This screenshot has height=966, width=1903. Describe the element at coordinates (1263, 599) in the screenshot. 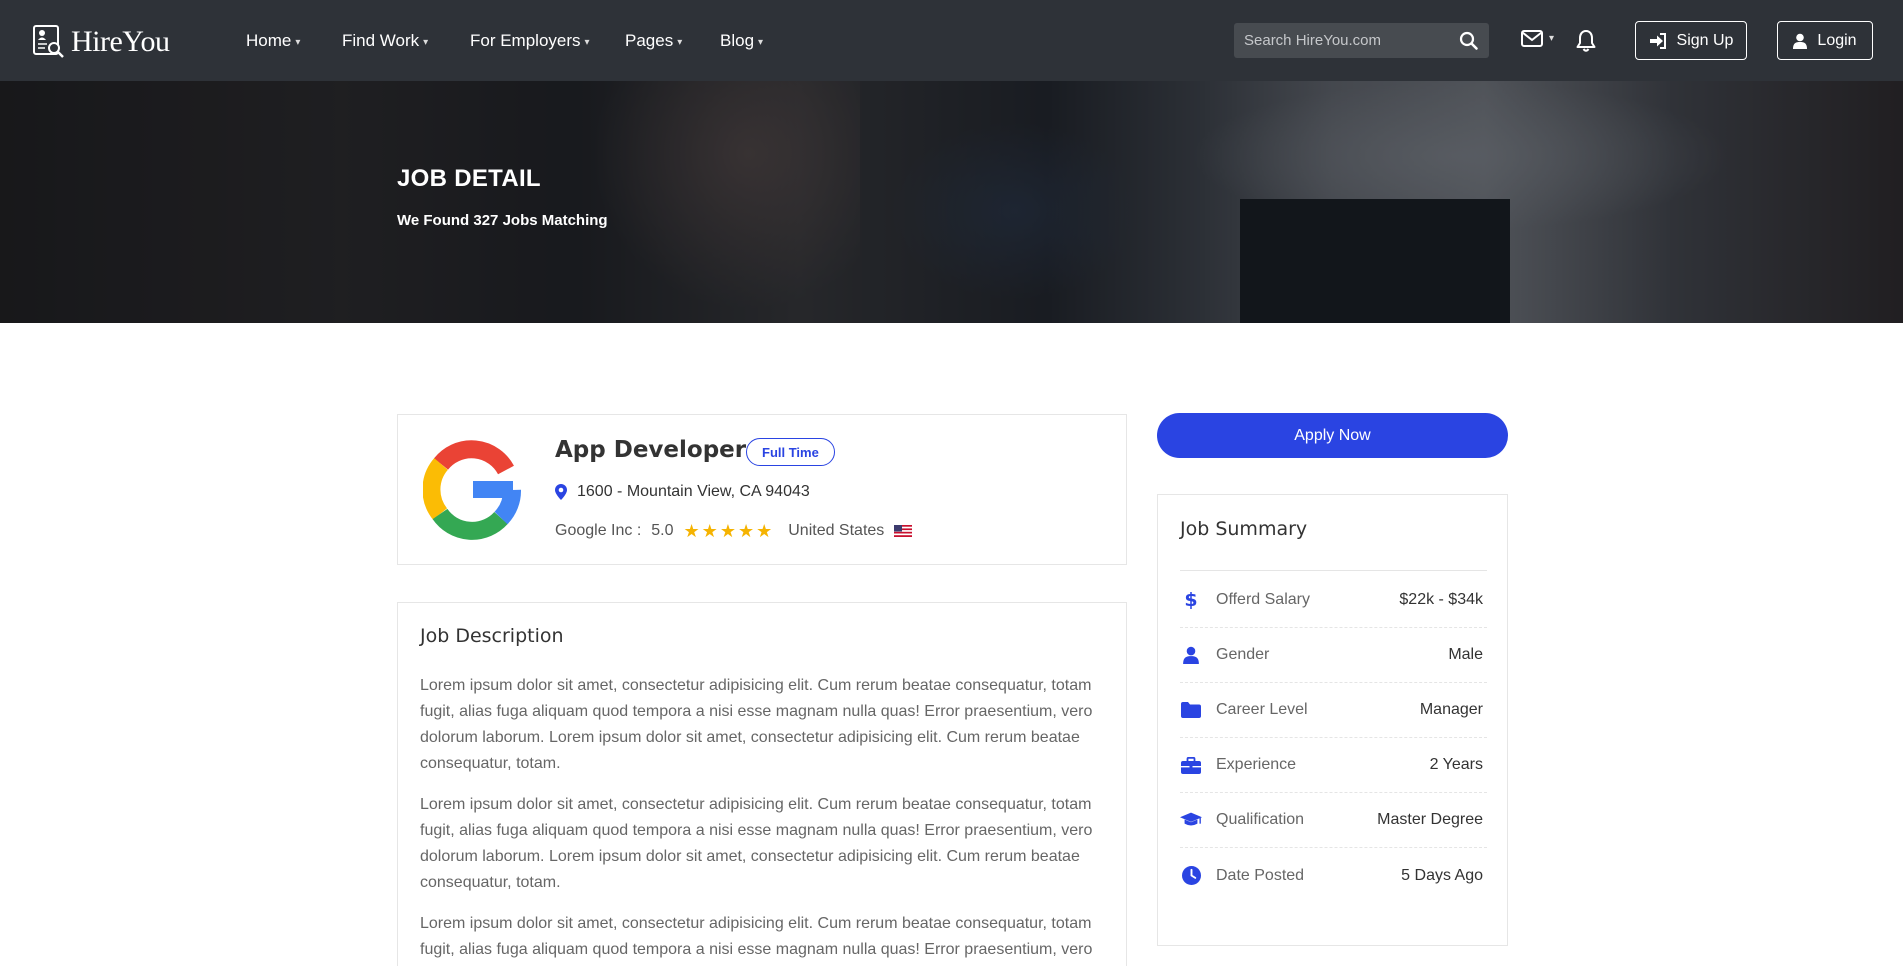

I see `summary-label: Offerd Salary` at that location.